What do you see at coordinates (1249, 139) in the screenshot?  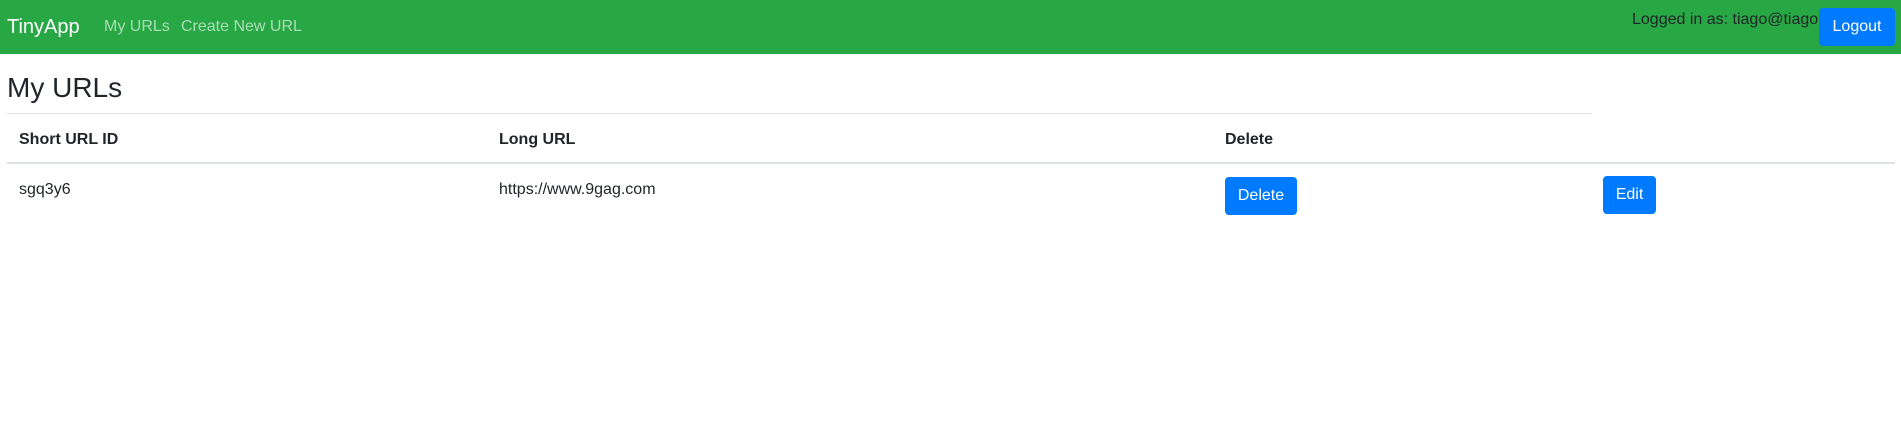 I see `column-header-delete: Delete` at bounding box center [1249, 139].